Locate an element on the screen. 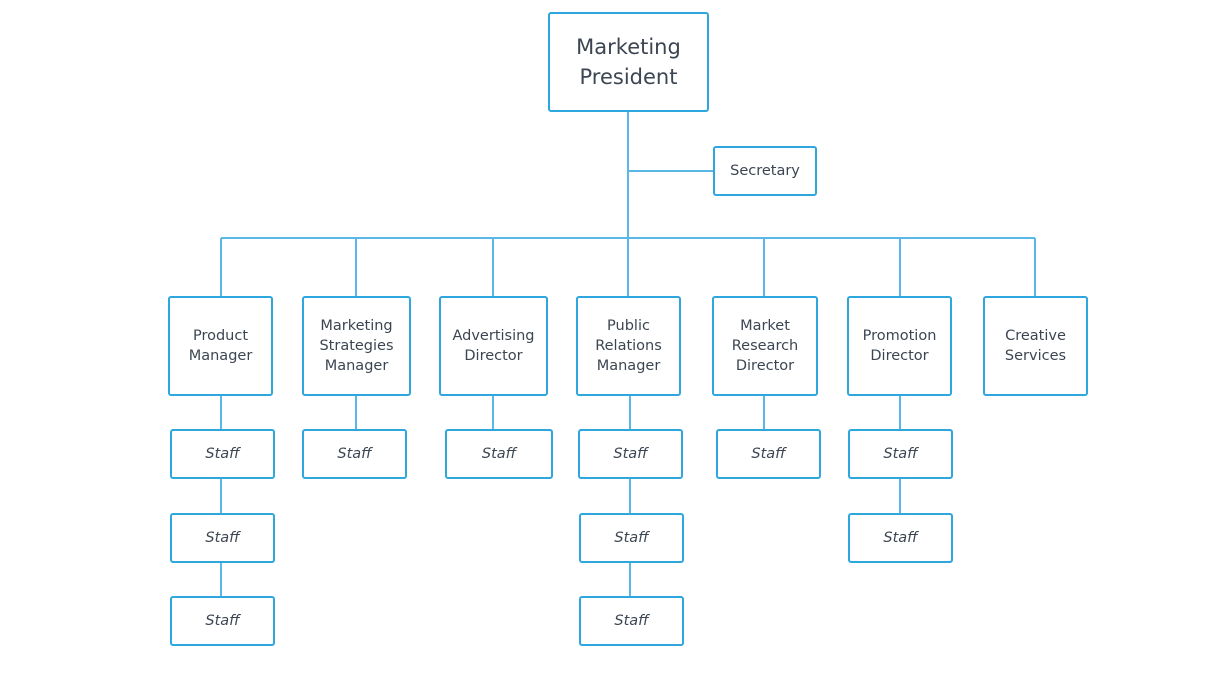 The height and width of the screenshot is (692, 1229). node-label: Creative Services is located at coordinates (1035, 346).